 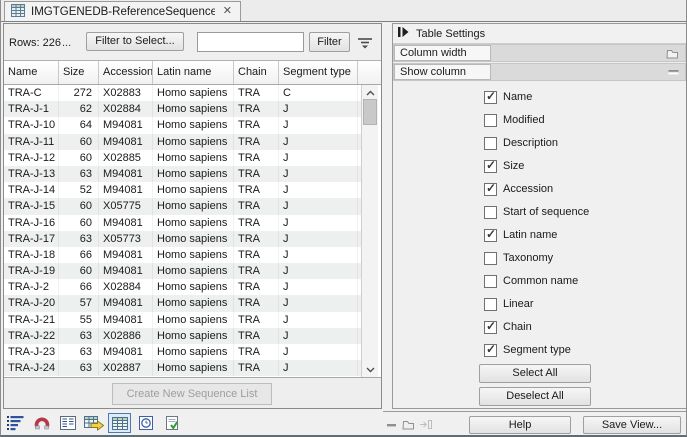 What do you see at coordinates (31, 72) in the screenshot?
I see `column-header-name: Name` at bounding box center [31, 72].